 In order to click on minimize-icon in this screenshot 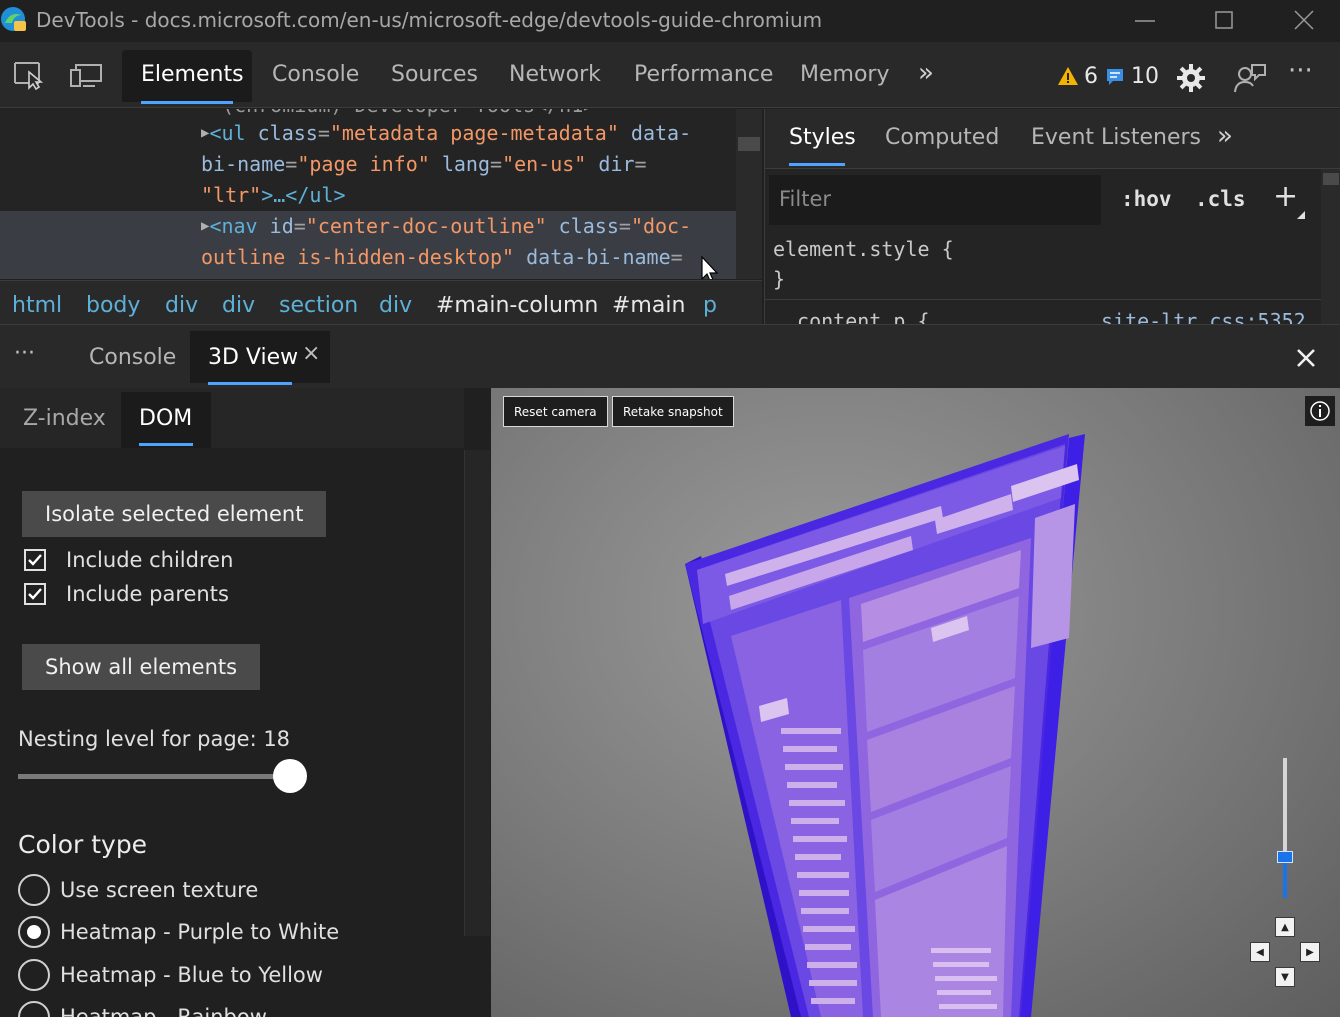, I will do `click(1145, 21)`.